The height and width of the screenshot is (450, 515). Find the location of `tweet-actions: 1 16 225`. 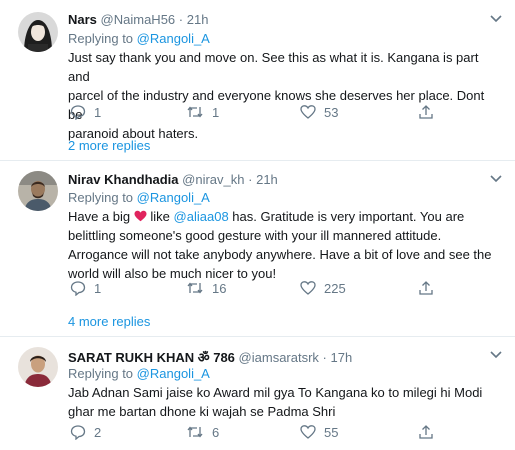

tweet-actions: 1 16 225 is located at coordinates (258, 289).